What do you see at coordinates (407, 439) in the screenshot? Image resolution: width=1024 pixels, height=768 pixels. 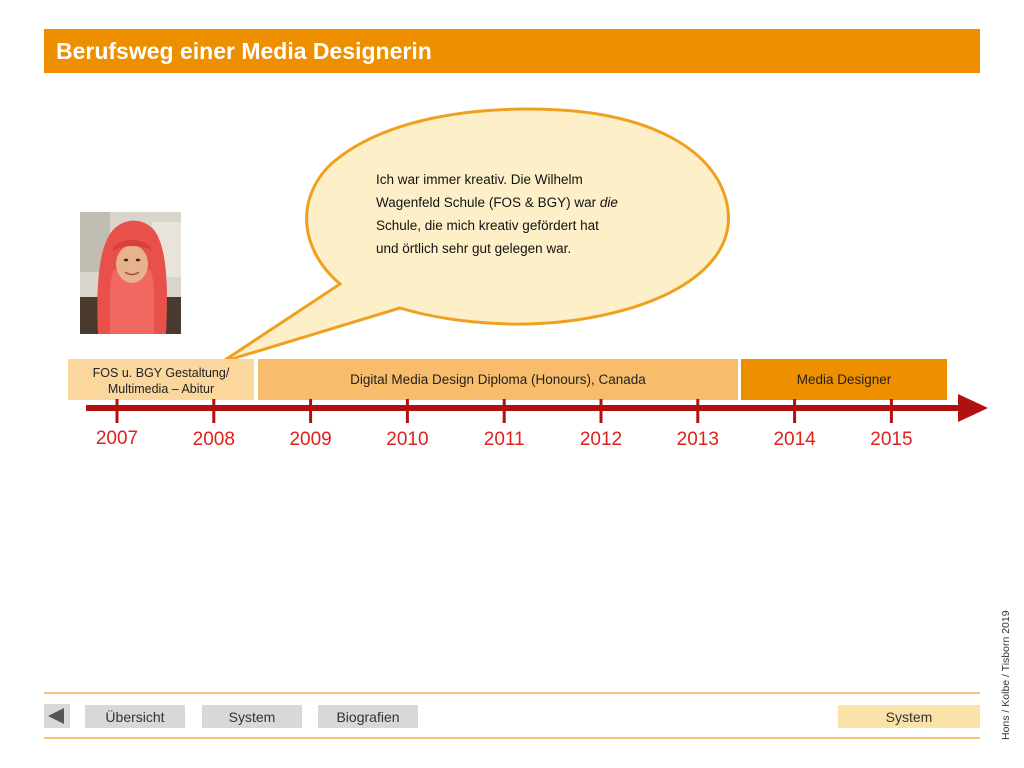 I see `year-label-2010: 2010` at bounding box center [407, 439].